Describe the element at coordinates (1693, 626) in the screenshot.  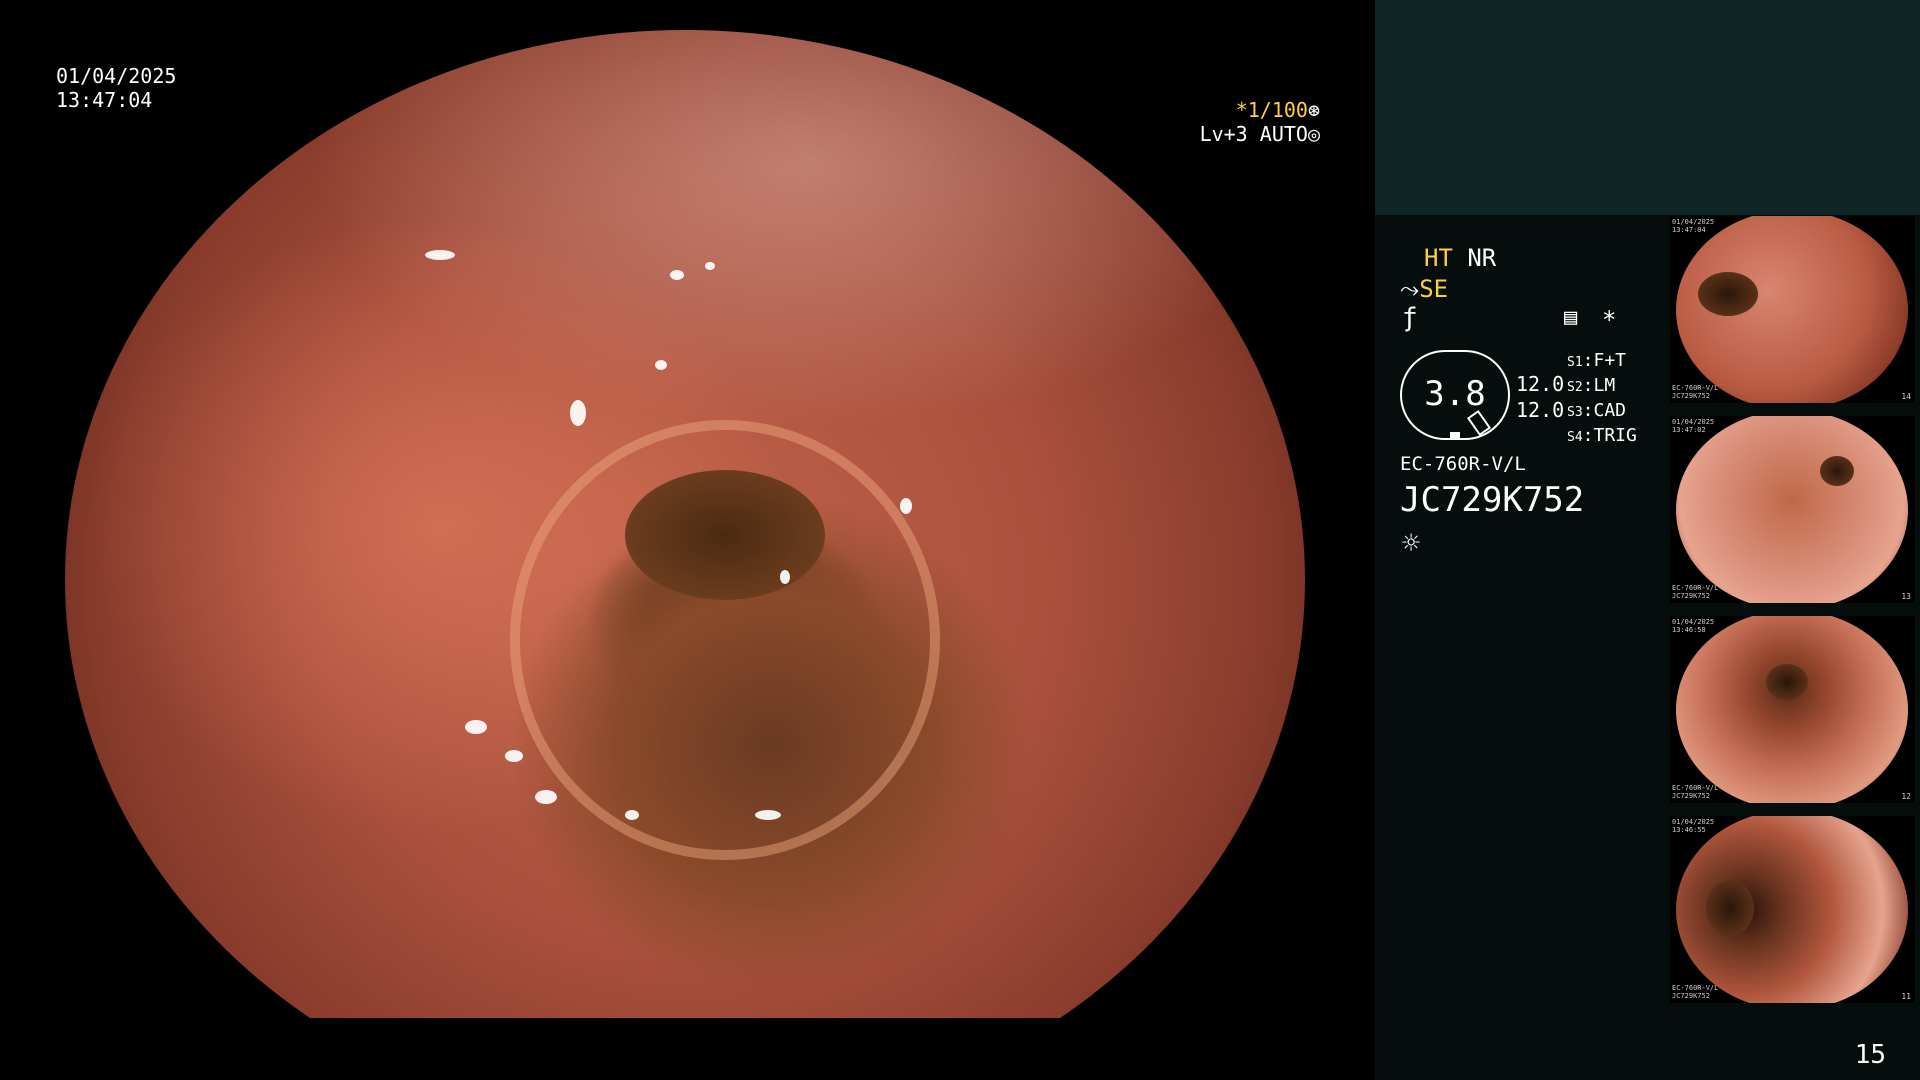
I see `thumbnail-timestamp: 01/04/2025 13:46:58` at that location.